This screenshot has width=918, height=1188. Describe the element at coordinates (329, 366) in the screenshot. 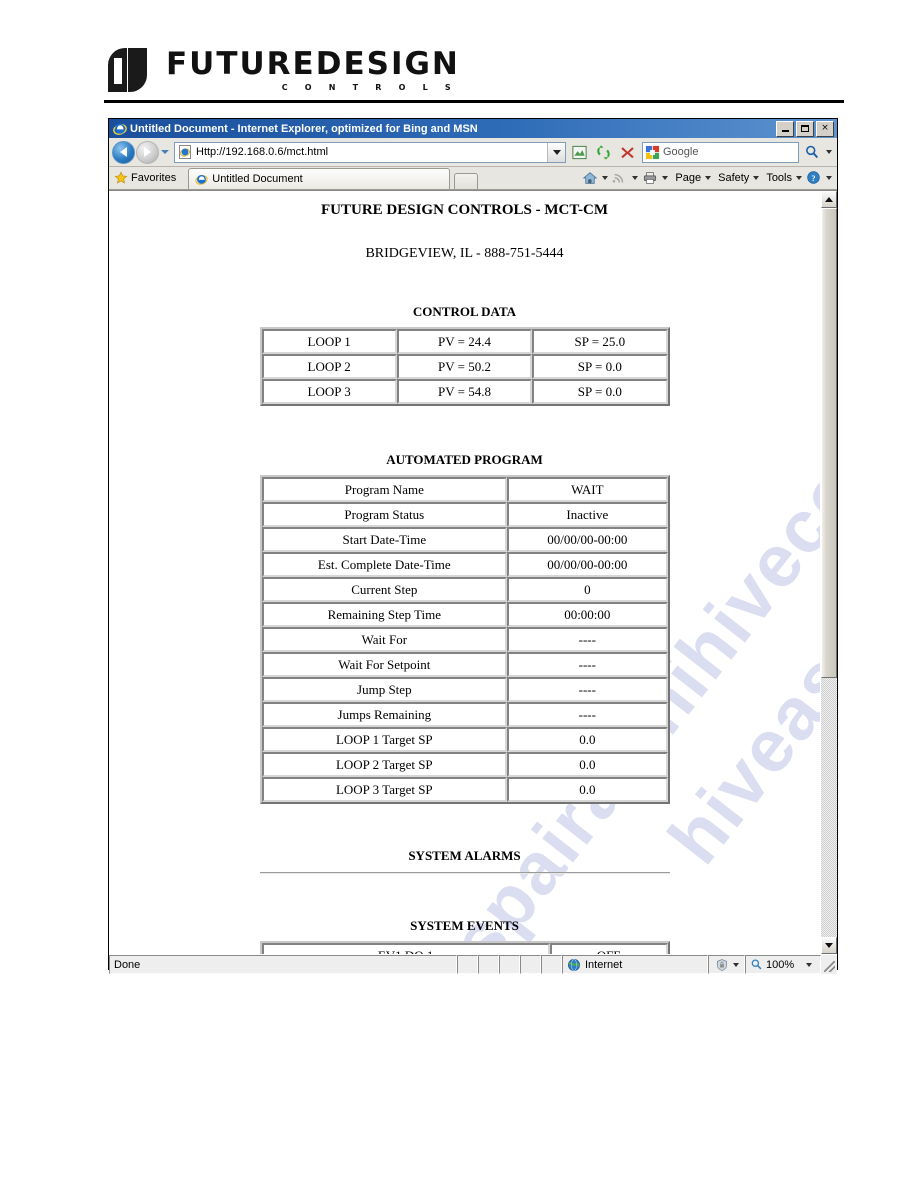

I see `loop-name: LOOP 2` at that location.